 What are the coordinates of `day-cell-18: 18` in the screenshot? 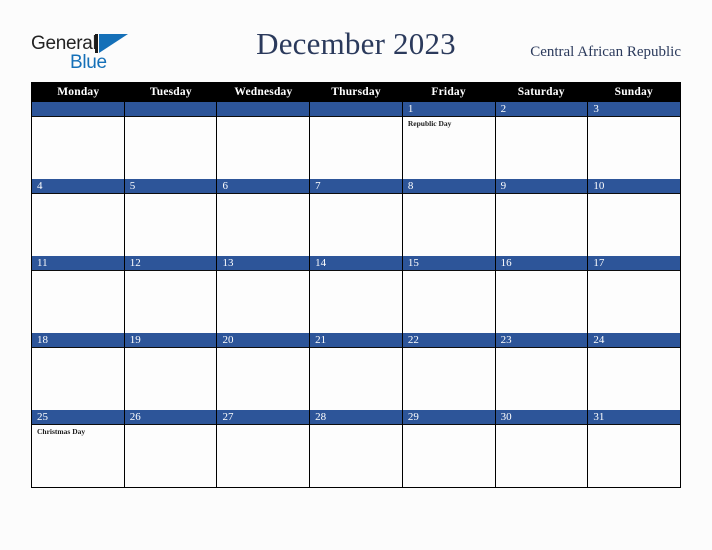 It's located at (78, 371).